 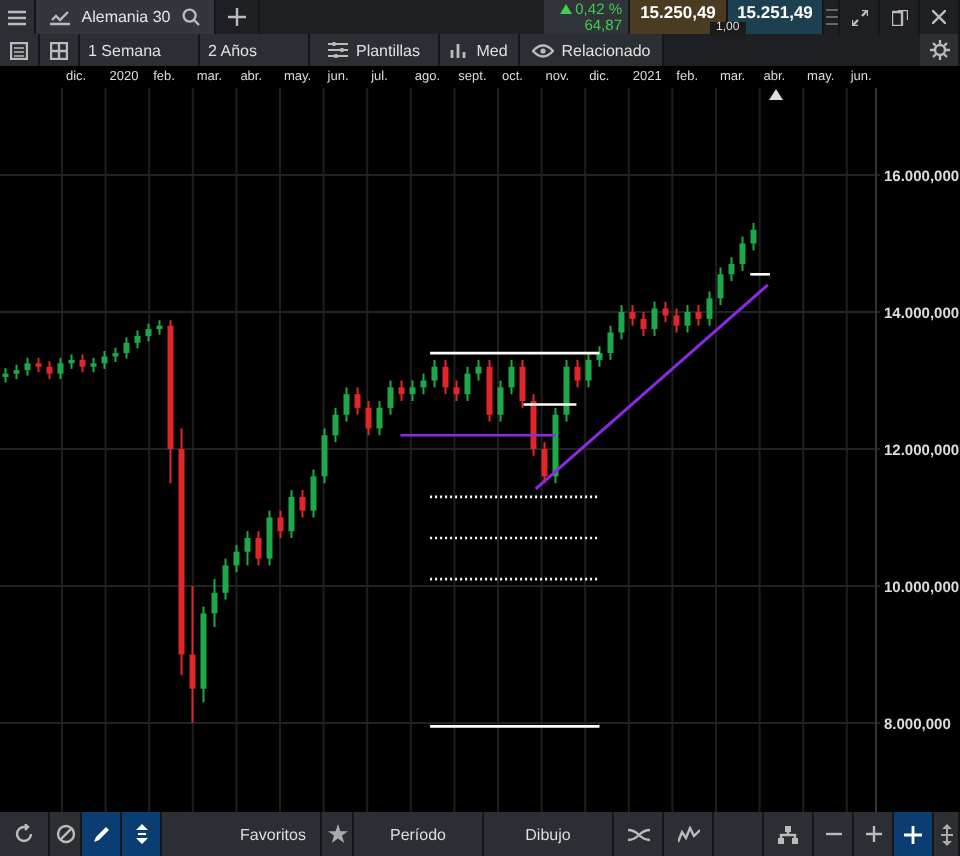 I want to click on chart-tab: Alemania 30, so click(x=126, y=17).